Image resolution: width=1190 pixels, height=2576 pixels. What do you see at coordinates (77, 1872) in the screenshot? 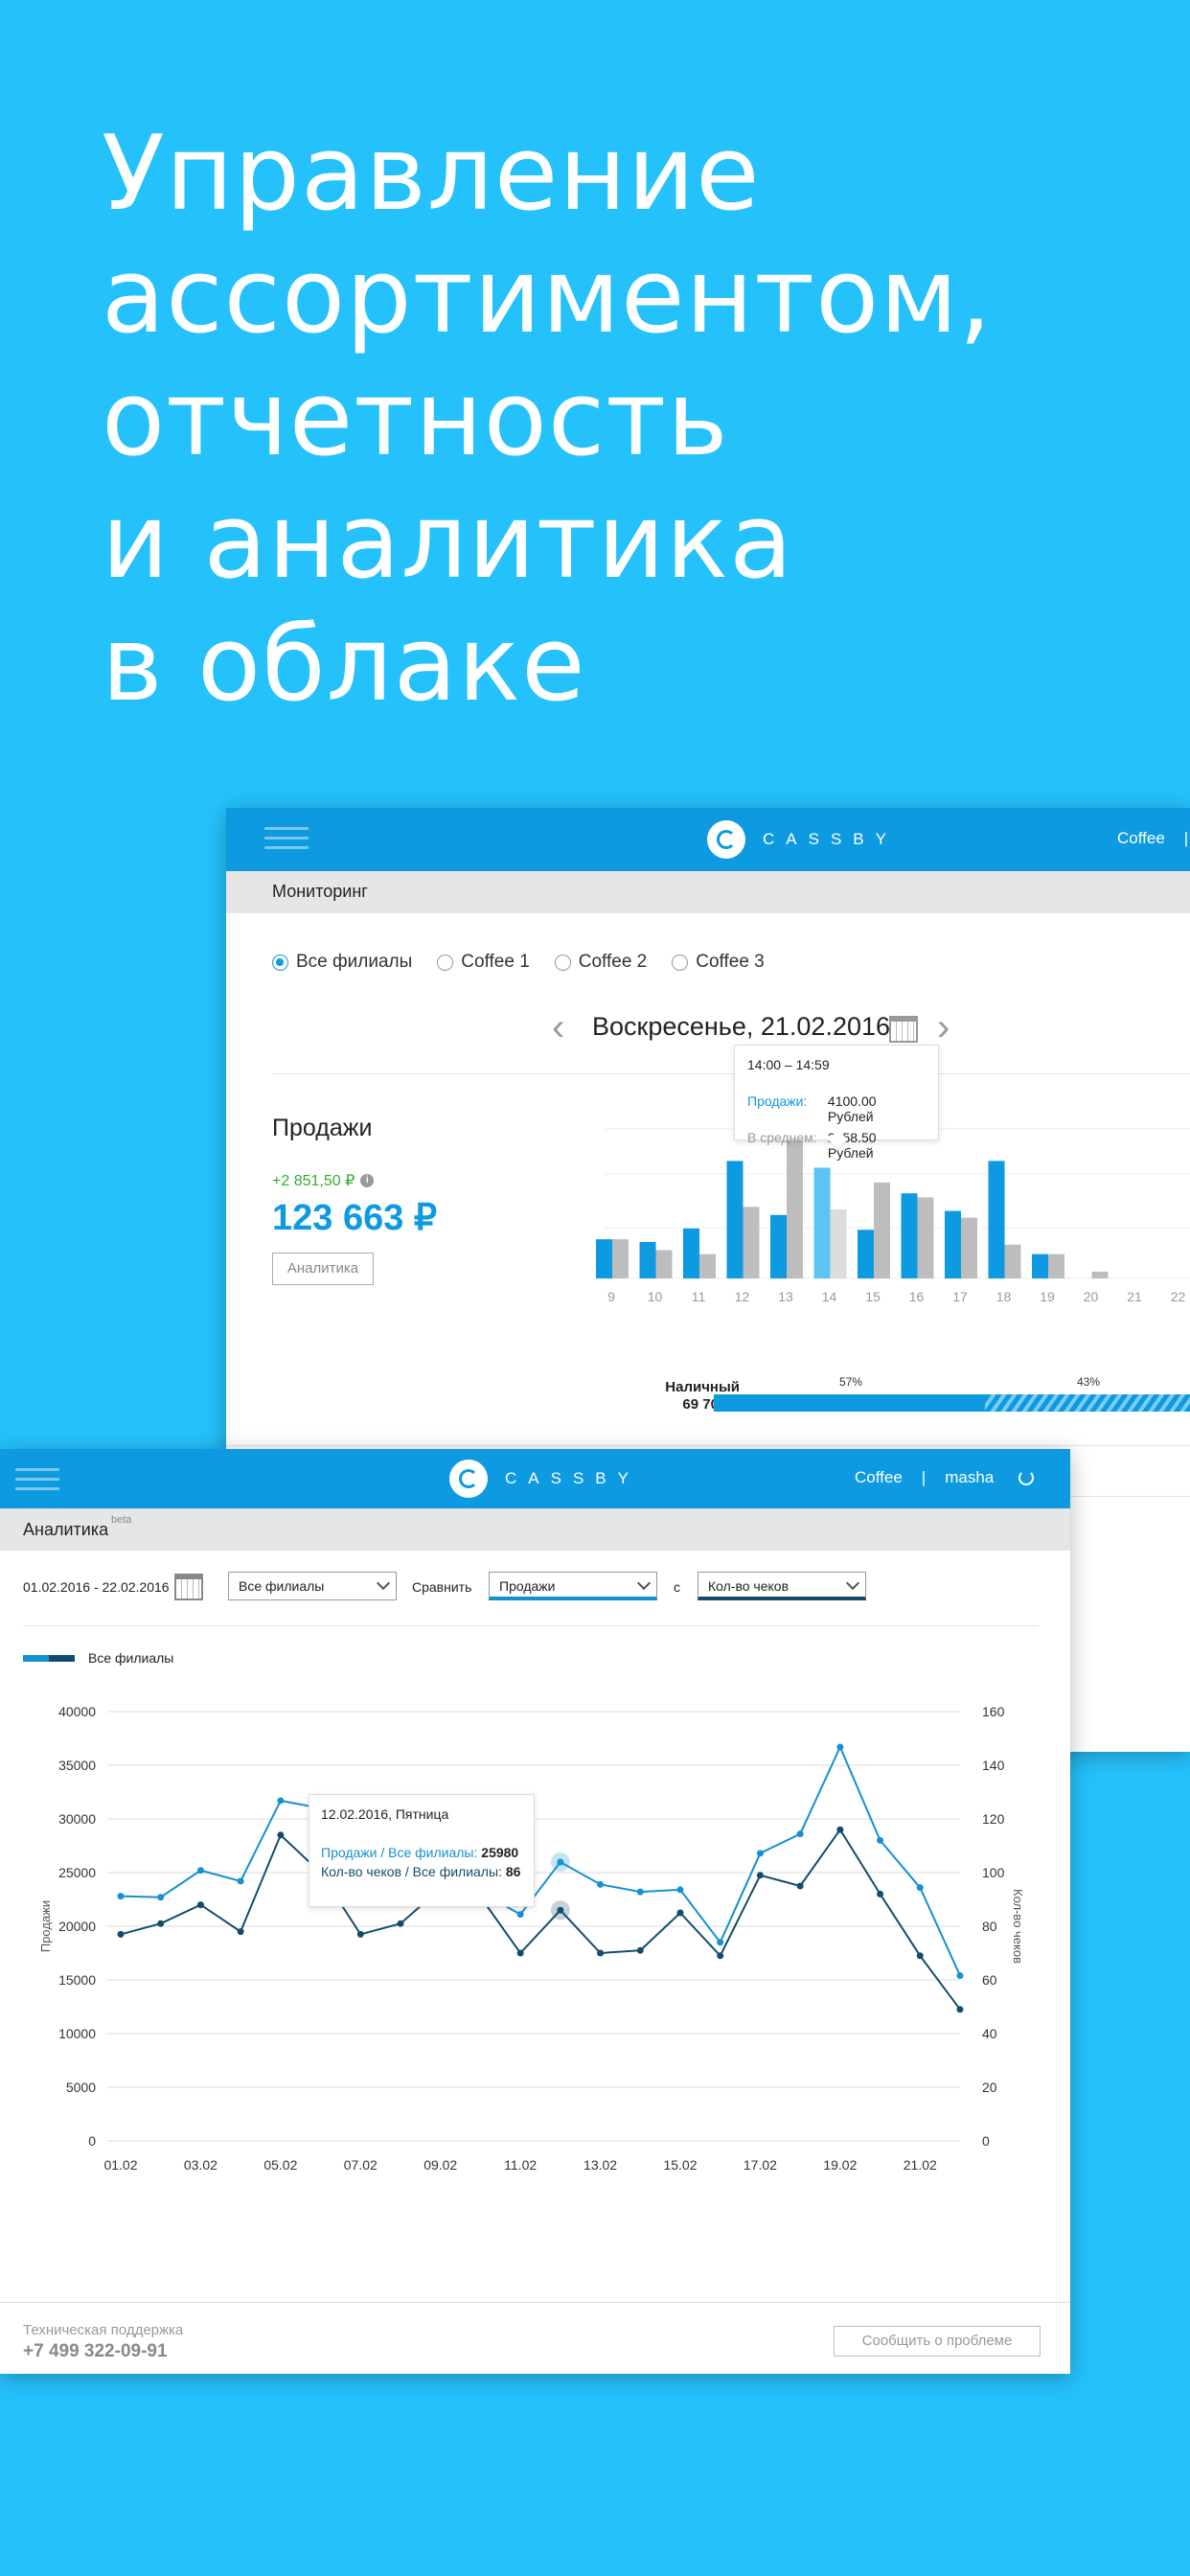
I see `y-tick-label: 25000` at bounding box center [77, 1872].